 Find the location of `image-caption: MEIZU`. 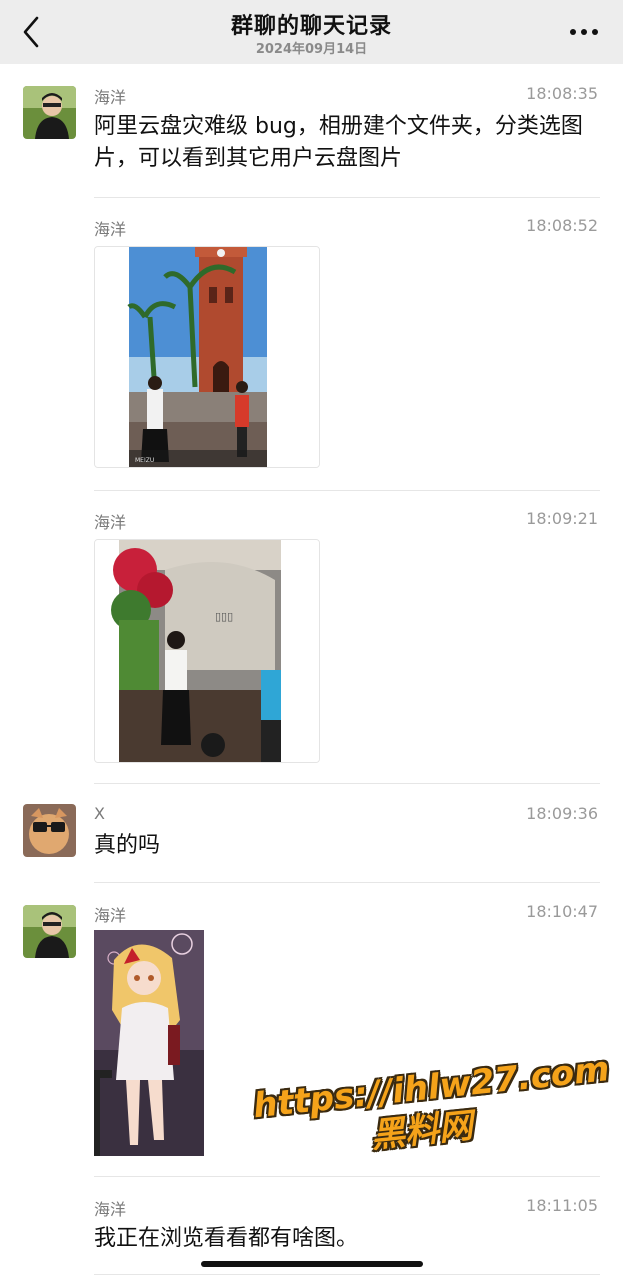

image-caption: MEIZU is located at coordinates (144, 460).